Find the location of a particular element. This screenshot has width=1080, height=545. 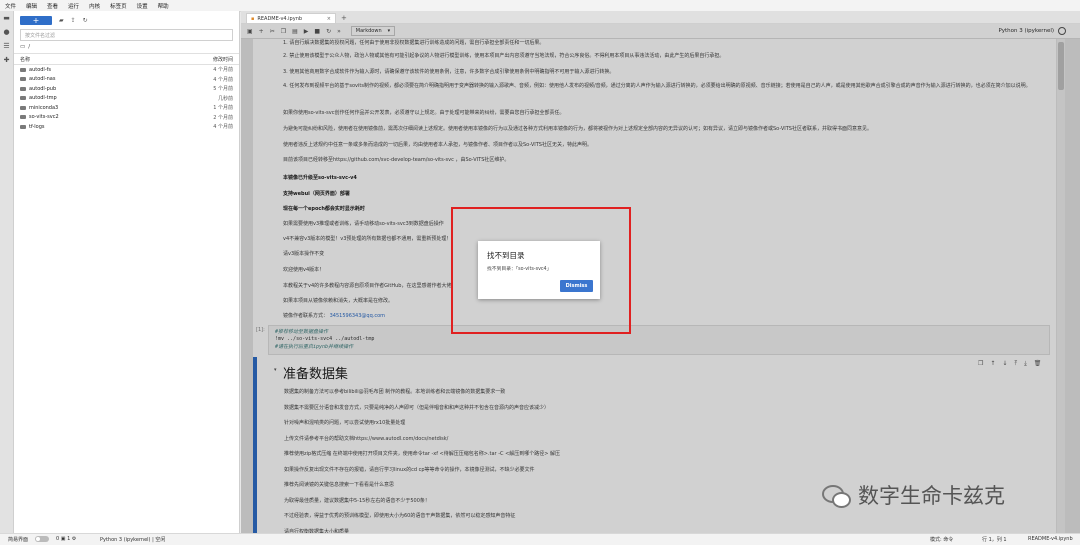

new-folder-icon: ▰ is located at coordinates (61, 20).